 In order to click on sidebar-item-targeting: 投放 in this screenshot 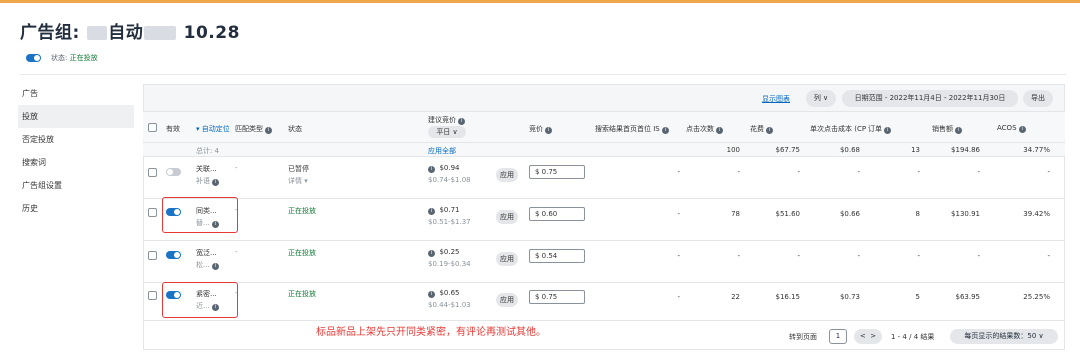, I will do `click(76, 116)`.